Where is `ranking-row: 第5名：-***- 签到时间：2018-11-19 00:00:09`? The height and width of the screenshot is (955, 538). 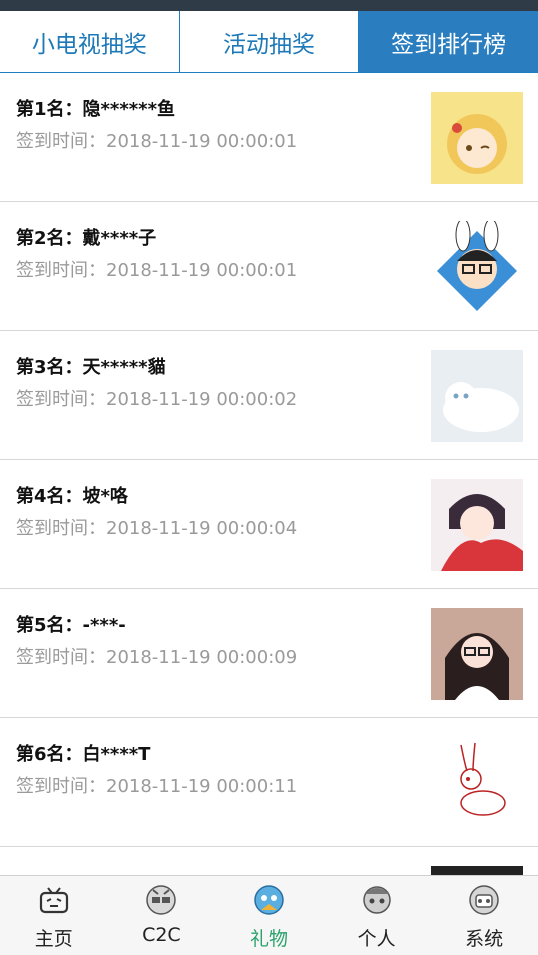
ranking-row: 第5名：-***- 签到时间：2018-11-19 00:00:09 is located at coordinates (269, 653).